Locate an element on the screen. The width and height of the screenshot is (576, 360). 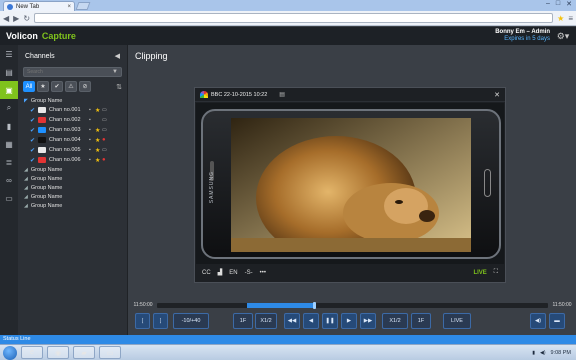
address-bar is located at coordinates (294, 18).